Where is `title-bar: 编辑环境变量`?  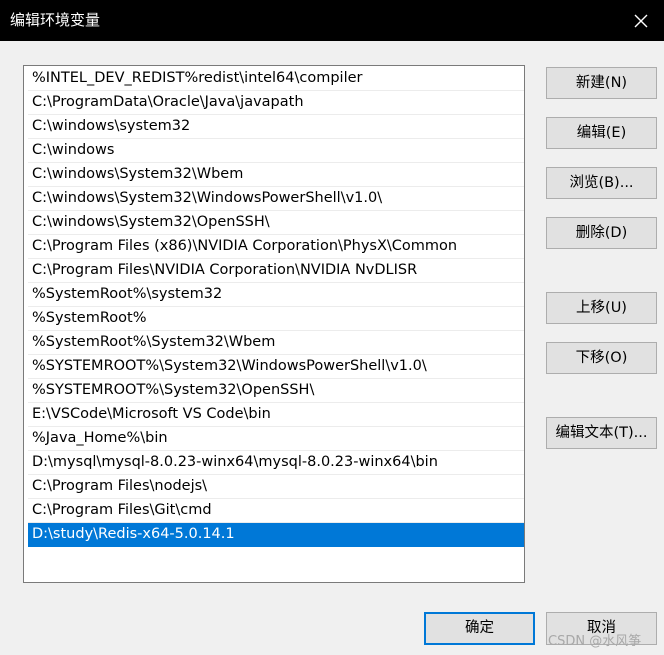 title-bar: 编辑环境变量 is located at coordinates (332, 20).